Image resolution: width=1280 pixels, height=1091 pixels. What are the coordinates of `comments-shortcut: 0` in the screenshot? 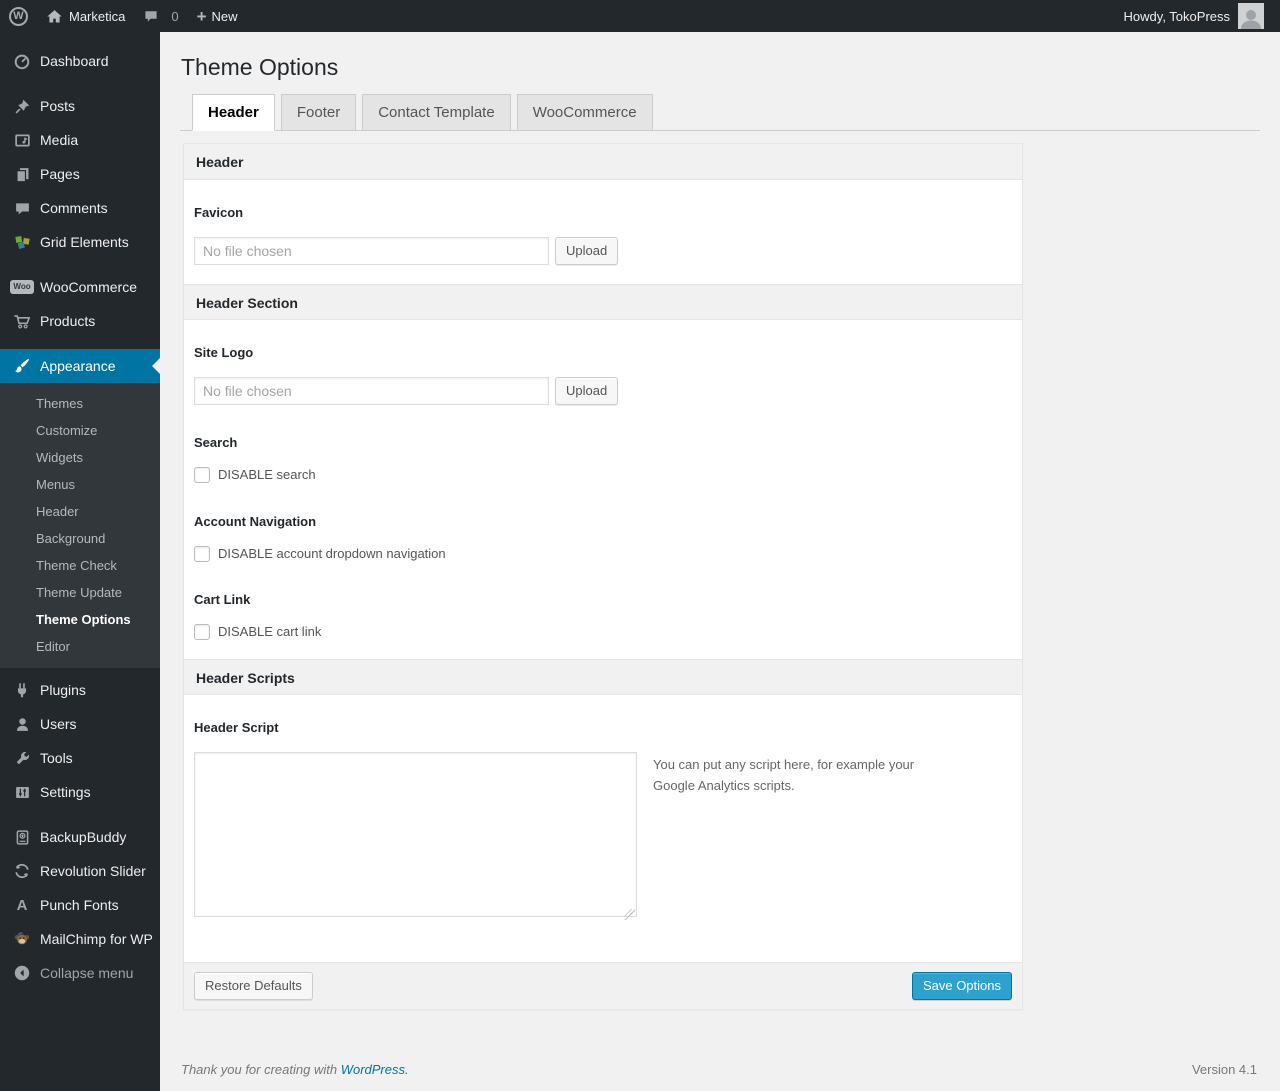 It's located at (160, 16).